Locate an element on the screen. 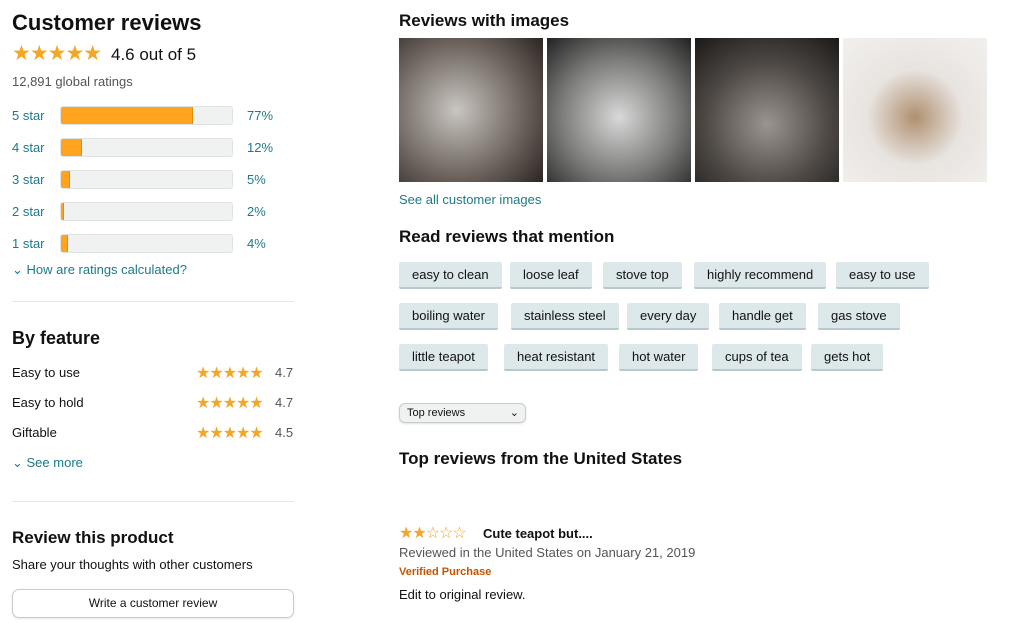 The height and width of the screenshot is (623, 1024). star-filter-link: 4 star is located at coordinates (28, 147).